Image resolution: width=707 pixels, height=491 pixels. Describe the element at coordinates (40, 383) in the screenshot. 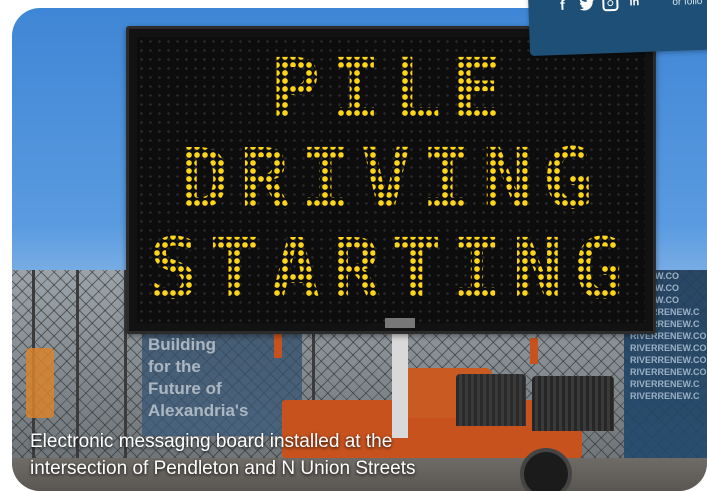

I see `traffic-barrel` at that location.